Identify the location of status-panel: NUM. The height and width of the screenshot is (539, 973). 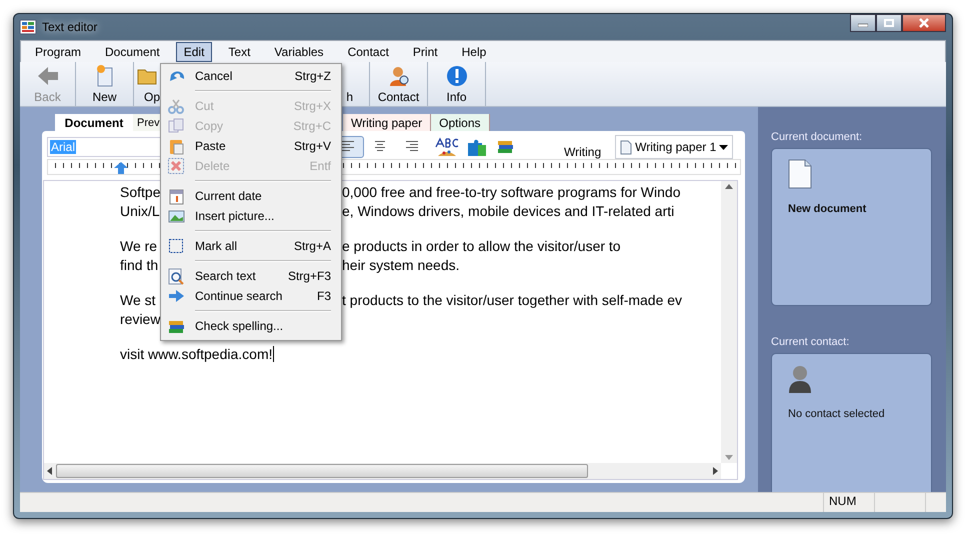
(848, 502).